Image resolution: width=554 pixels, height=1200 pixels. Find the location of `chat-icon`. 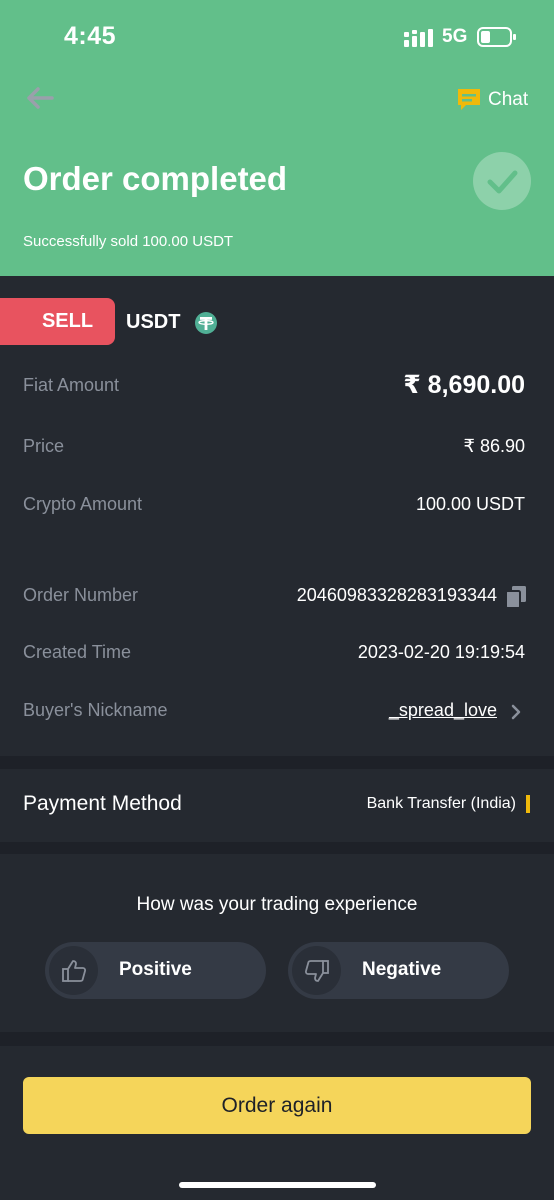

chat-icon is located at coordinates (469, 99).